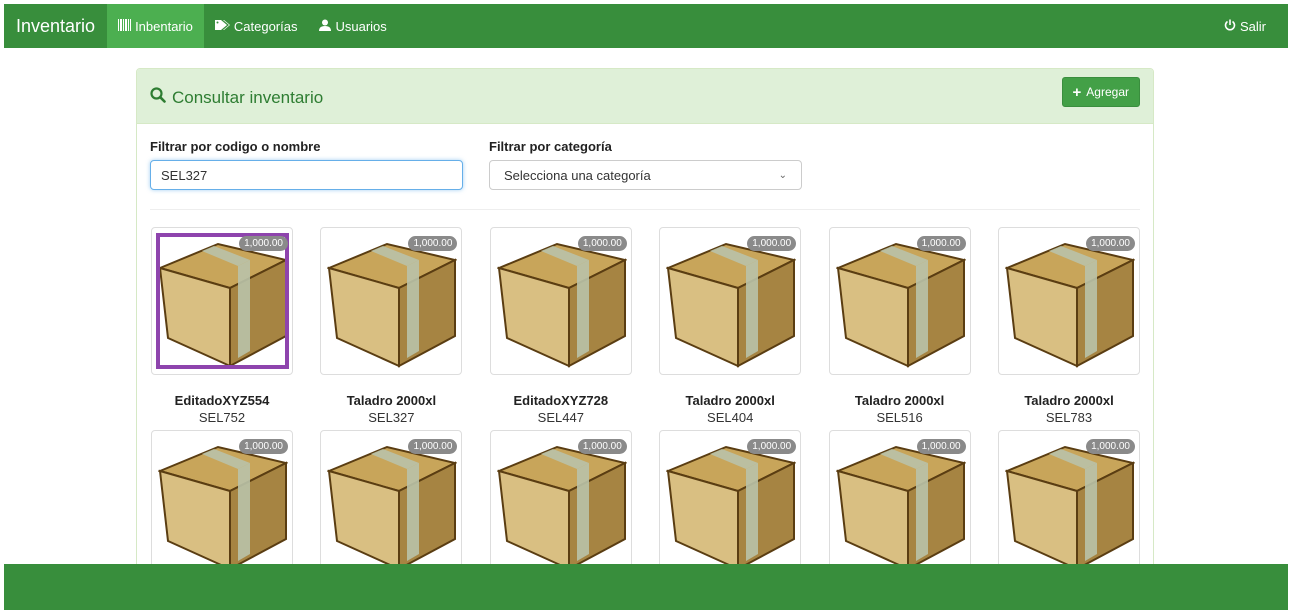  I want to click on code-filter-input: SEL327, so click(306, 175).